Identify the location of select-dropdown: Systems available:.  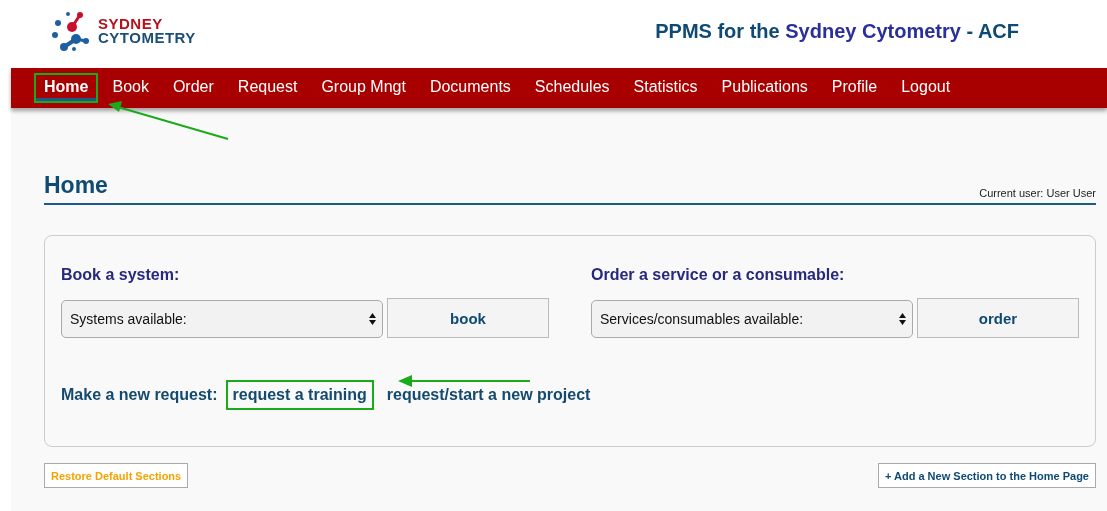
(222, 319).